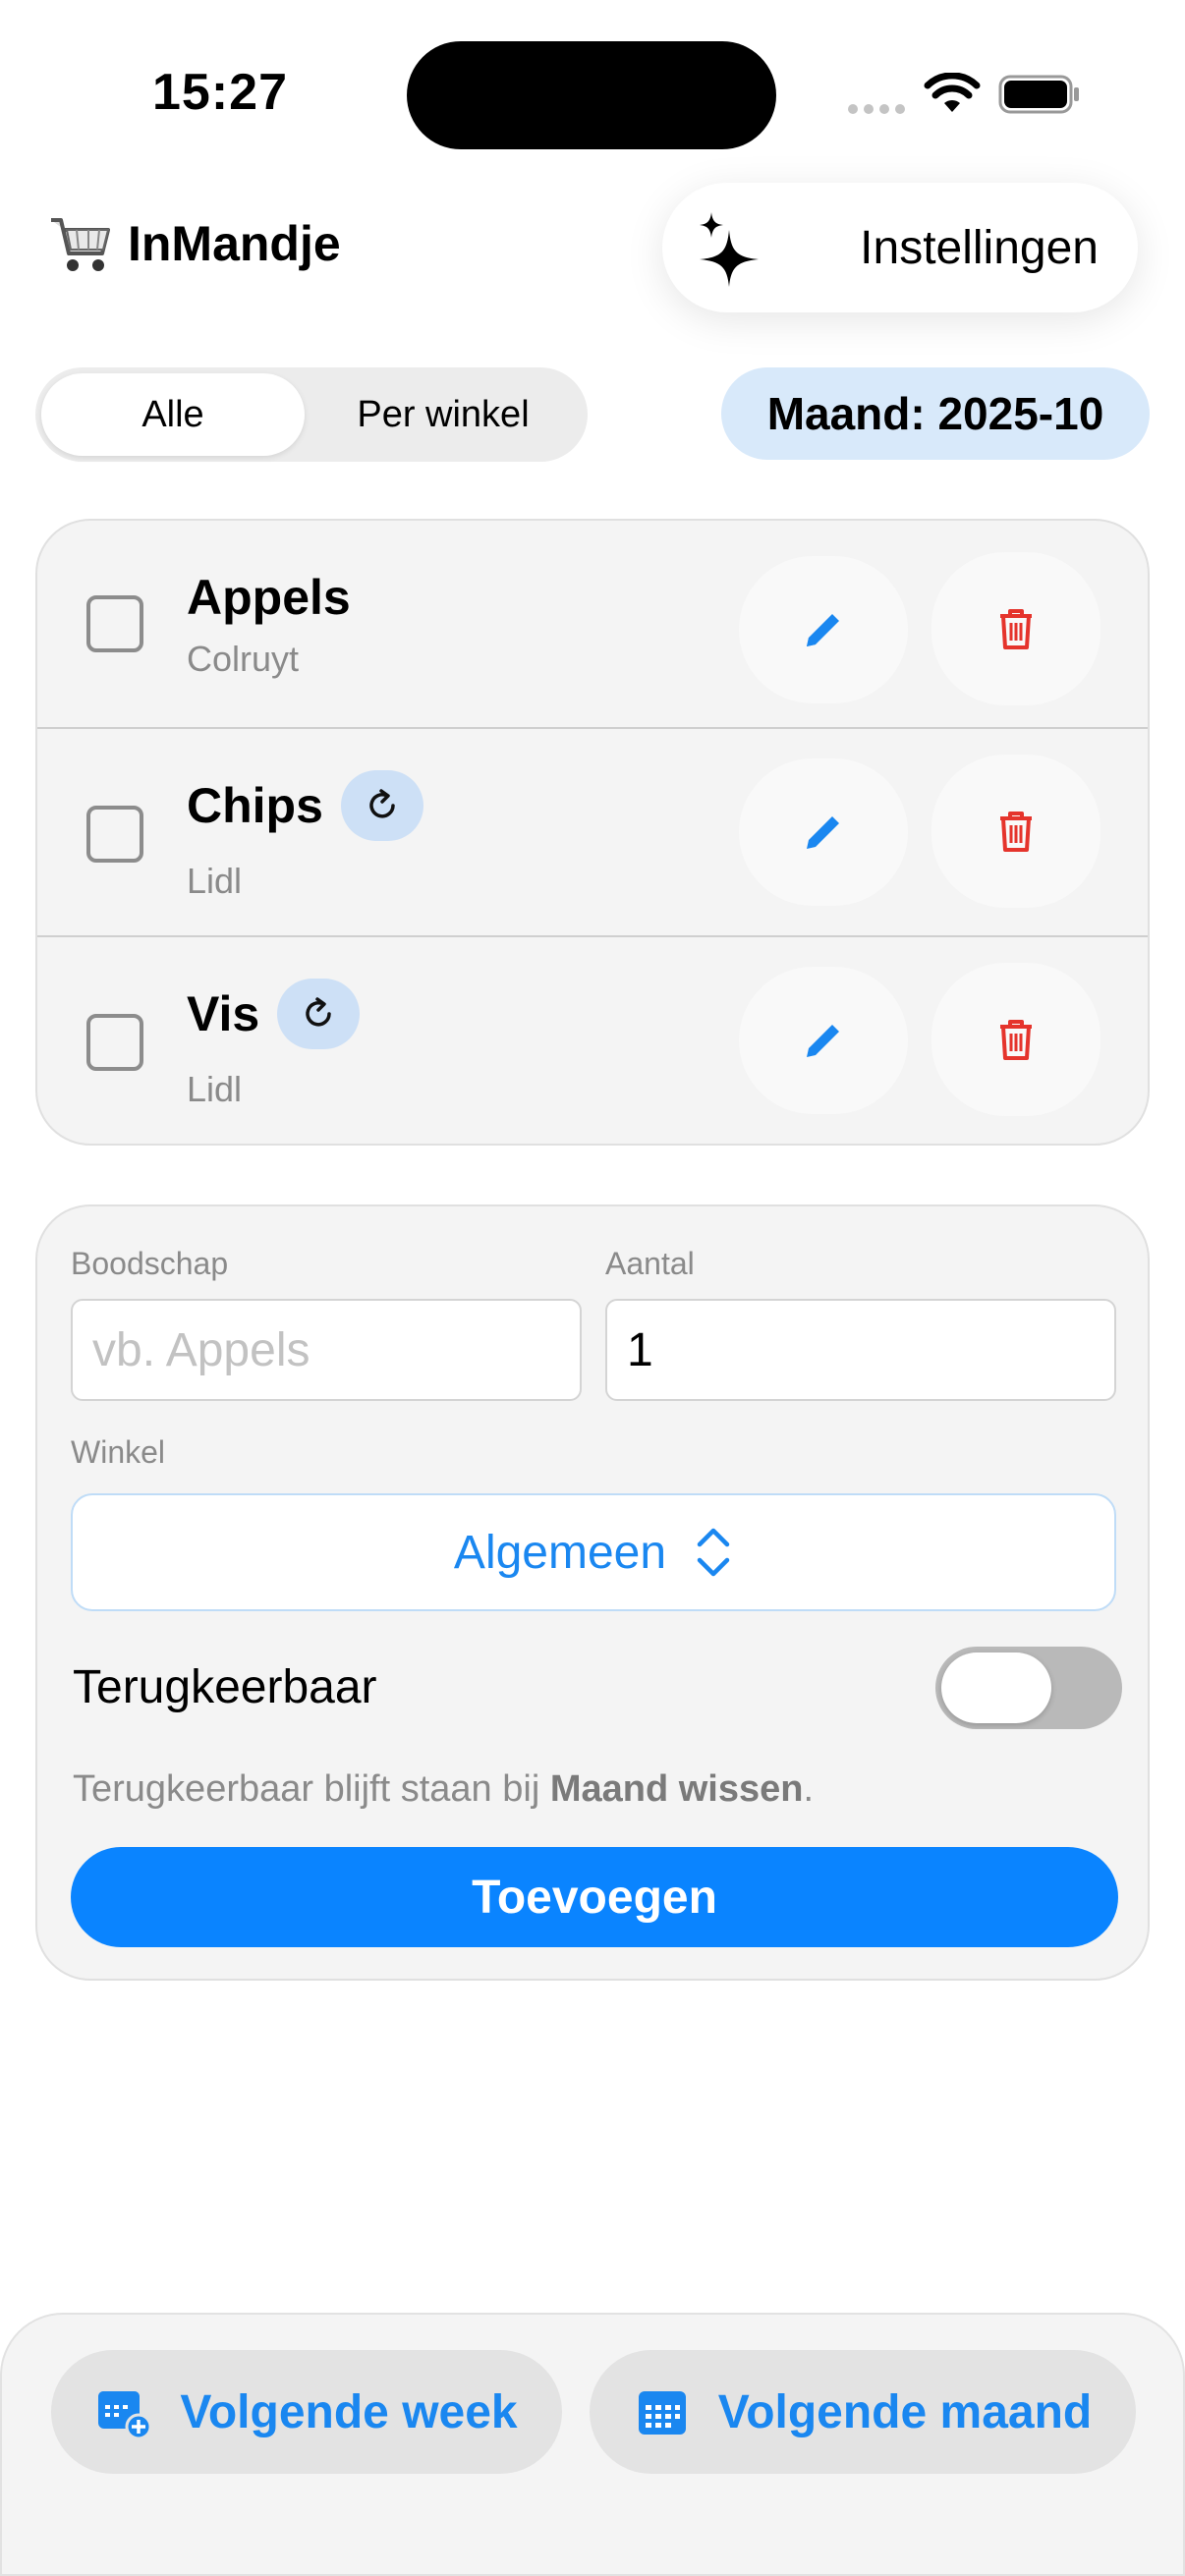  What do you see at coordinates (235, 243) in the screenshot?
I see `app-title-text: InMandje` at bounding box center [235, 243].